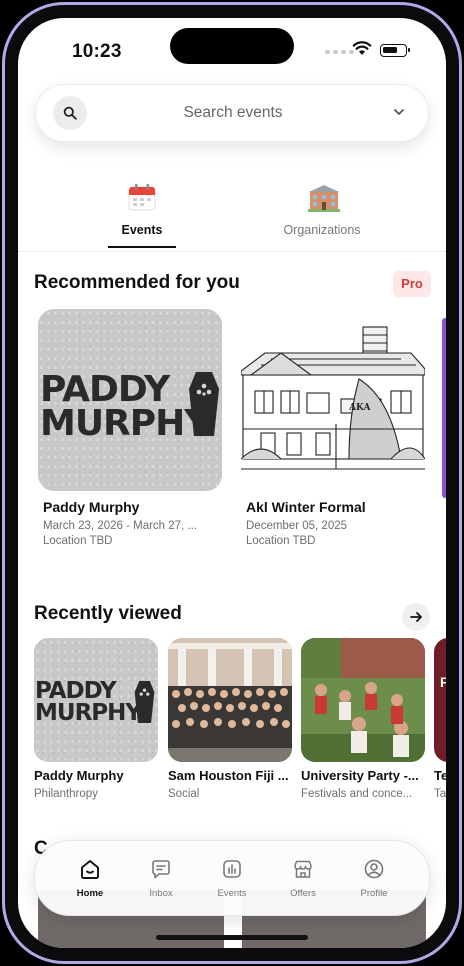 The height and width of the screenshot is (966, 464). I want to click on cellular-signal-icon, so click(339, 52).